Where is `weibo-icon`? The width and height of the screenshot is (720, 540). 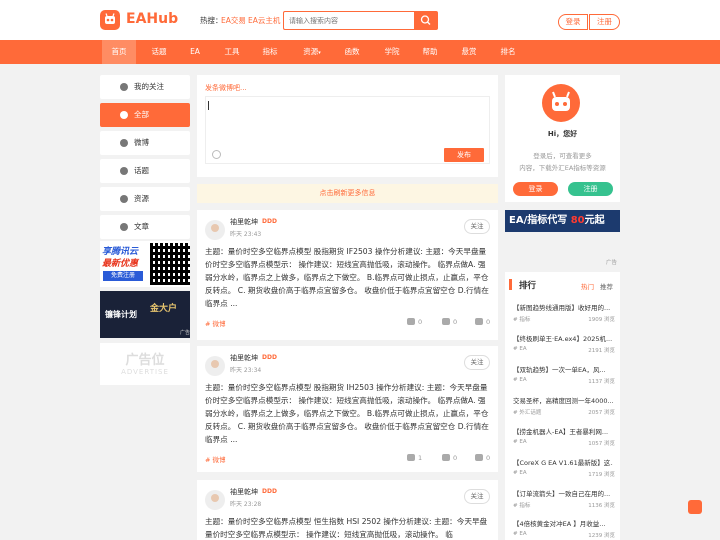 weibo-icon is located at coordinates (124, 143).